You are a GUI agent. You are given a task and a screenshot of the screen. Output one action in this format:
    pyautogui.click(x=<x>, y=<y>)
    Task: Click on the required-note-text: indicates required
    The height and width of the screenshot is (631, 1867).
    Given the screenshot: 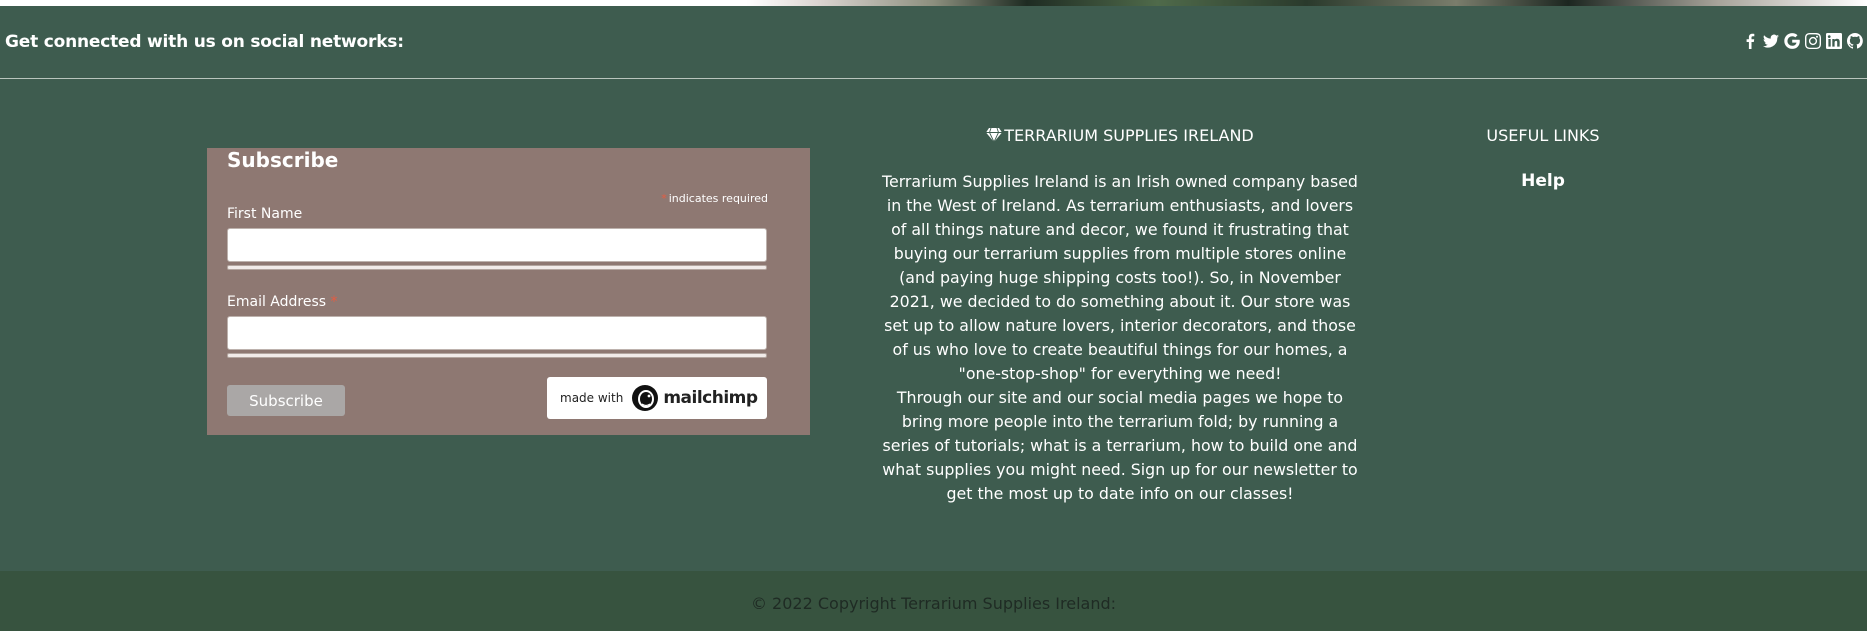 What is the action you would take?
    pyautogui.click(x=718, y=198)
    